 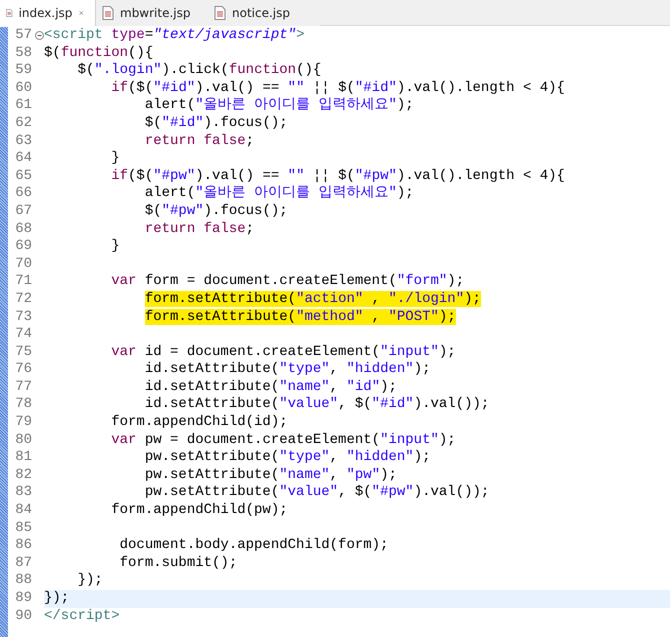 I want to click on code-line: var pw = document.createElement("input");, so click(x=283, y=441).